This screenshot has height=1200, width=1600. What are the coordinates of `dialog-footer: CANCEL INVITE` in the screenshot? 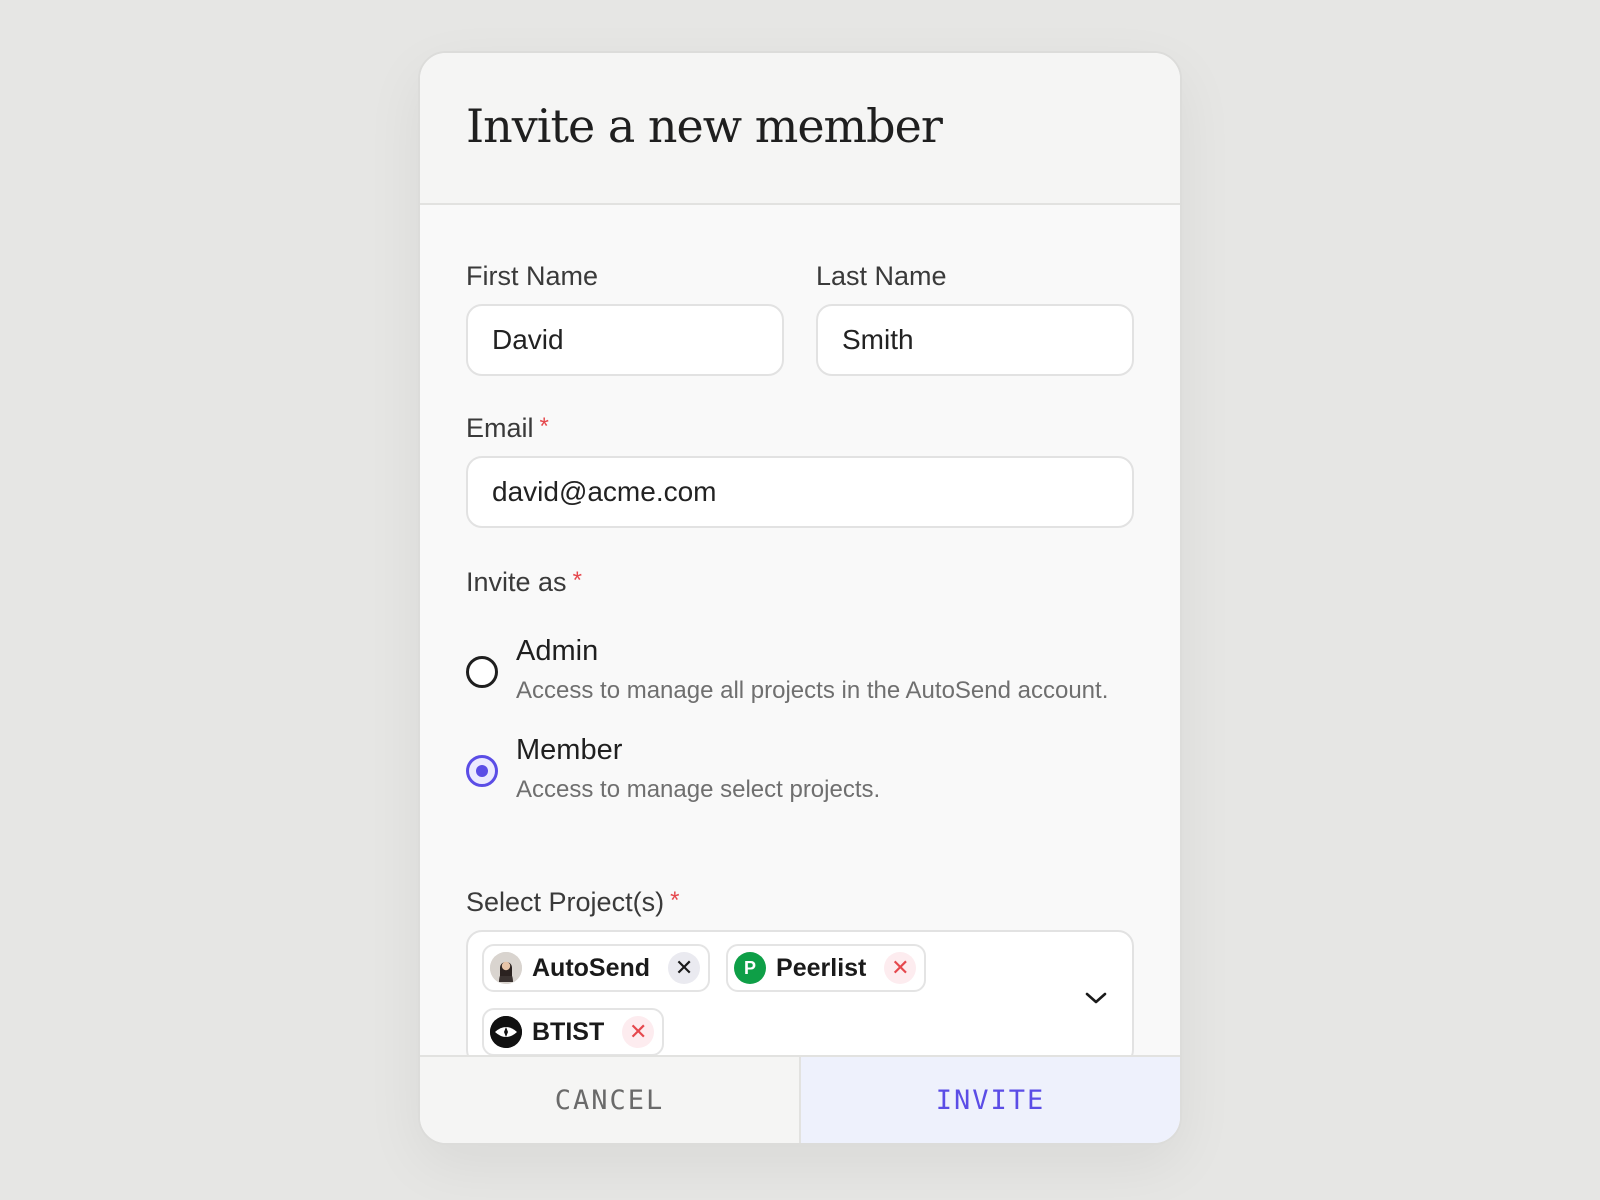 It's located at (800, 1099).